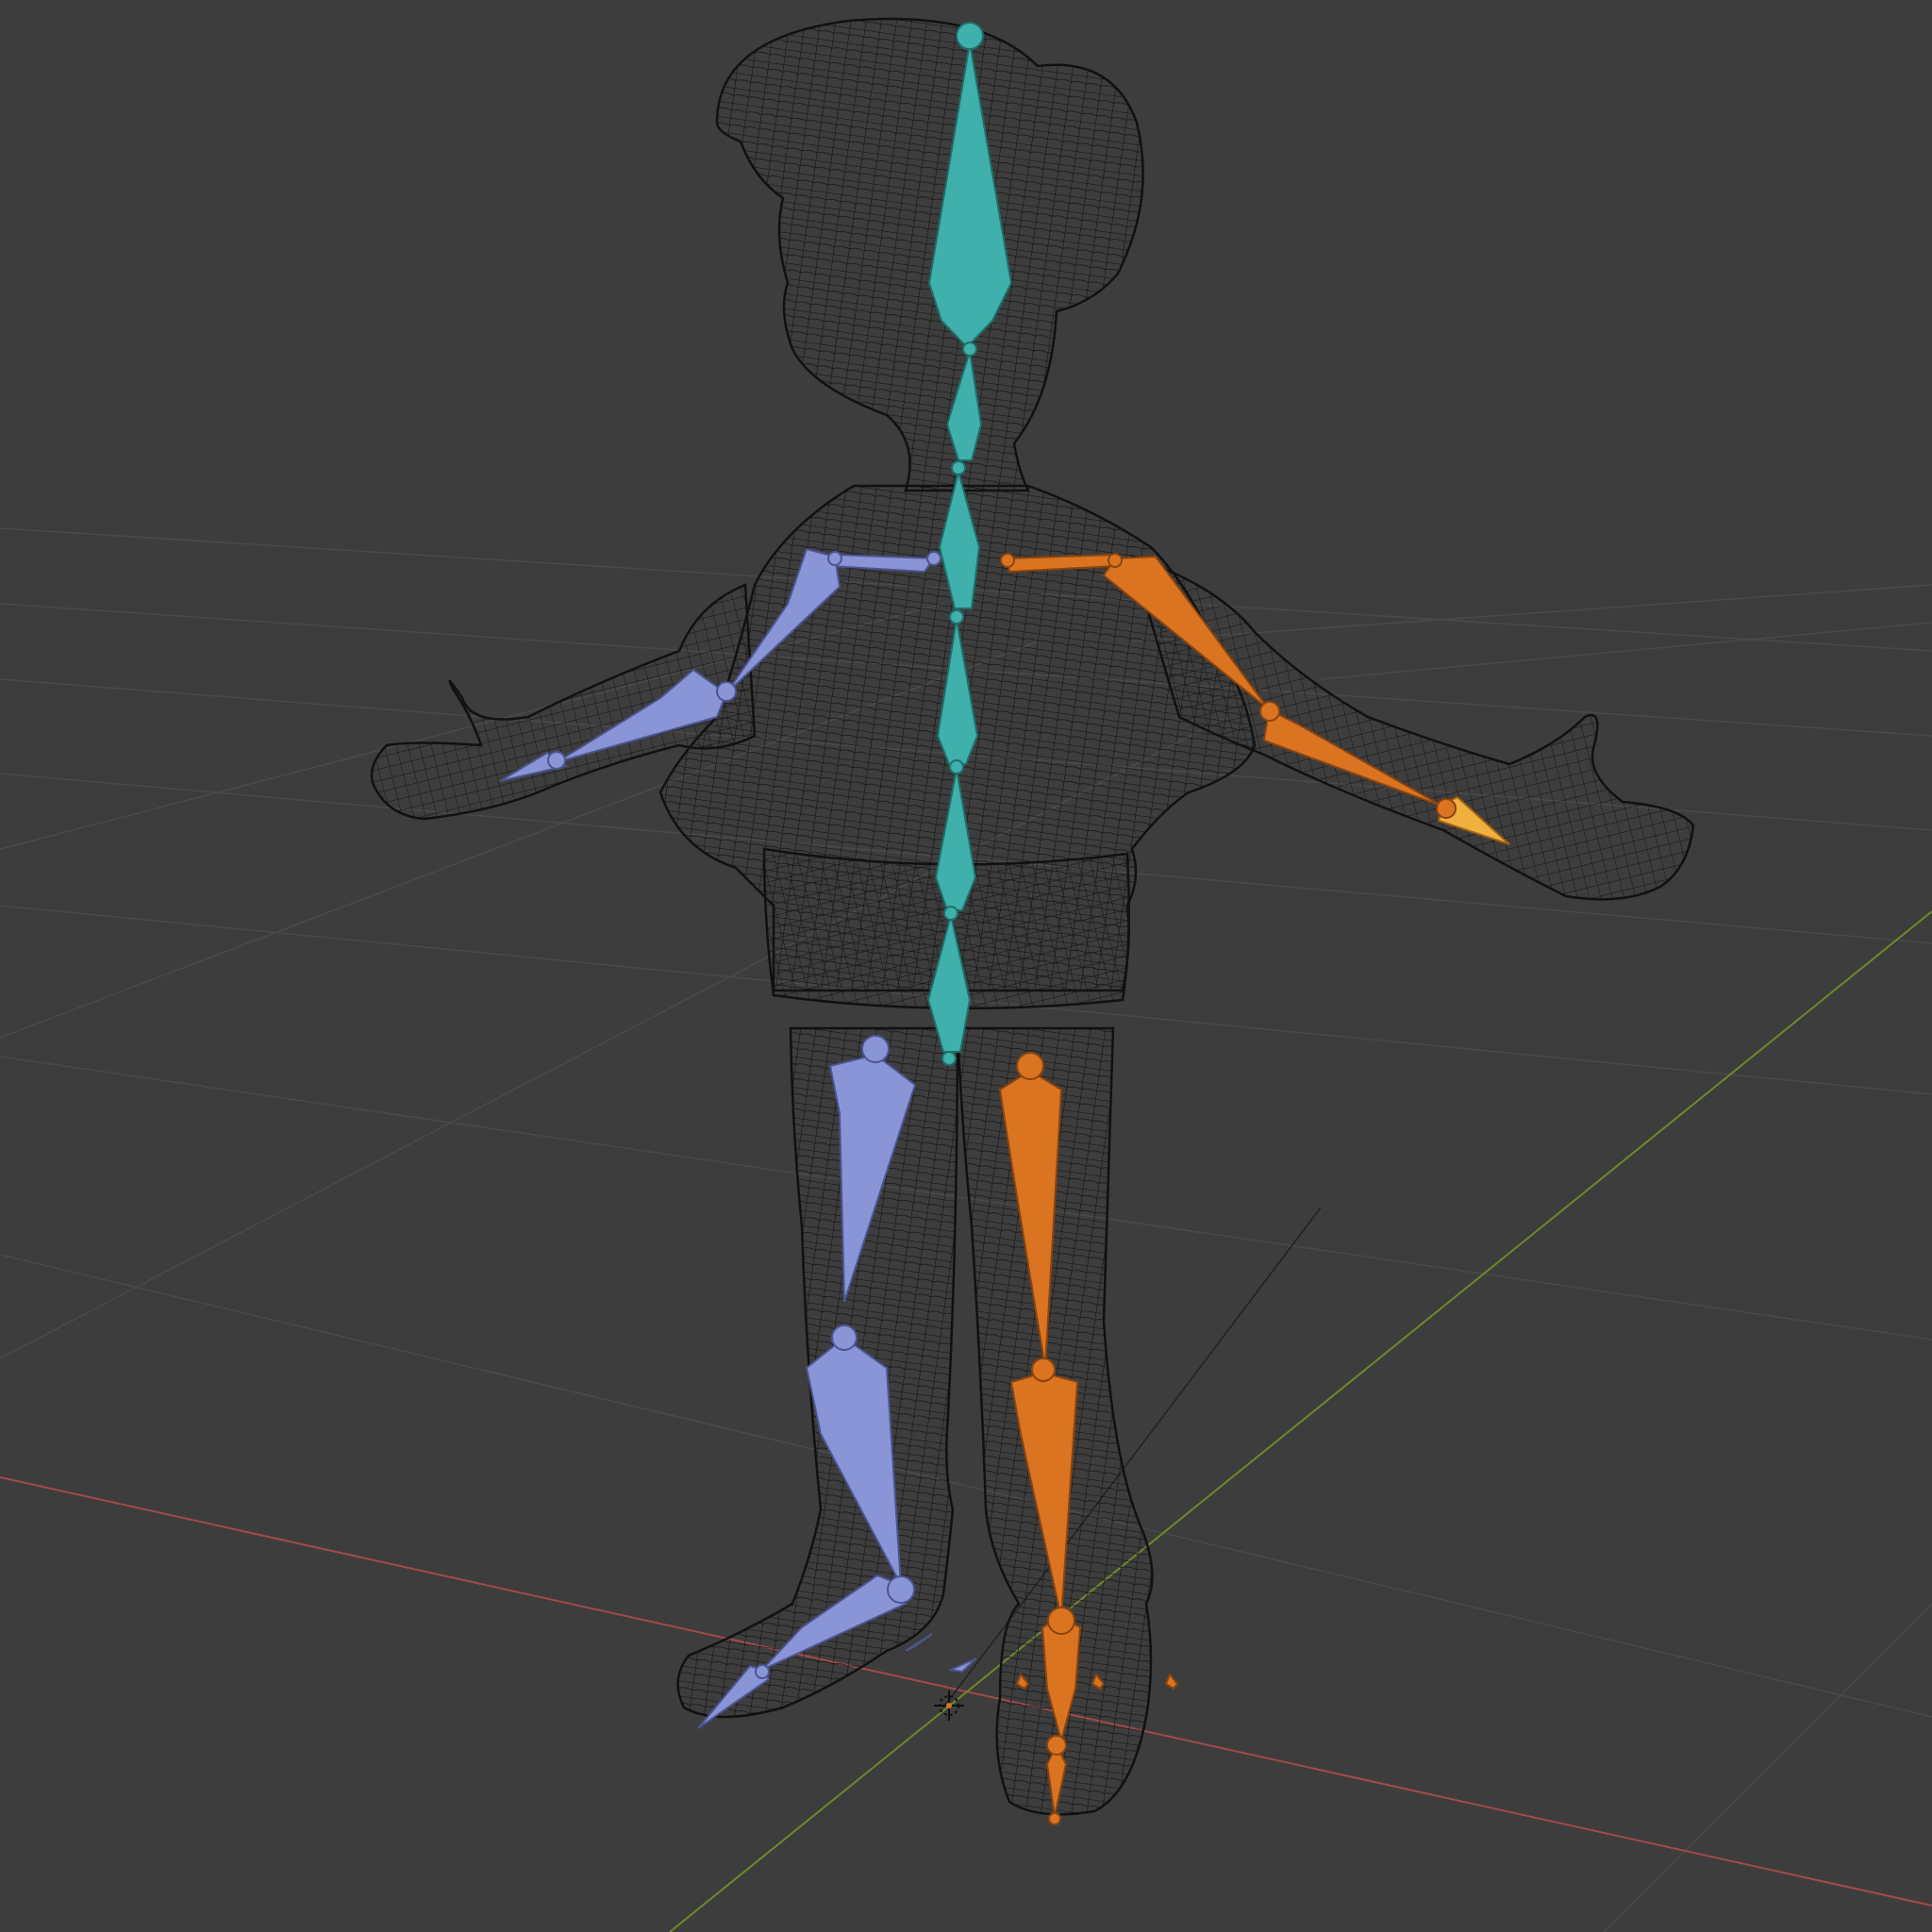 This screenshot has width=1932, height=1932. I want to click on bone-foot-l-joint, so click(901, 1589).